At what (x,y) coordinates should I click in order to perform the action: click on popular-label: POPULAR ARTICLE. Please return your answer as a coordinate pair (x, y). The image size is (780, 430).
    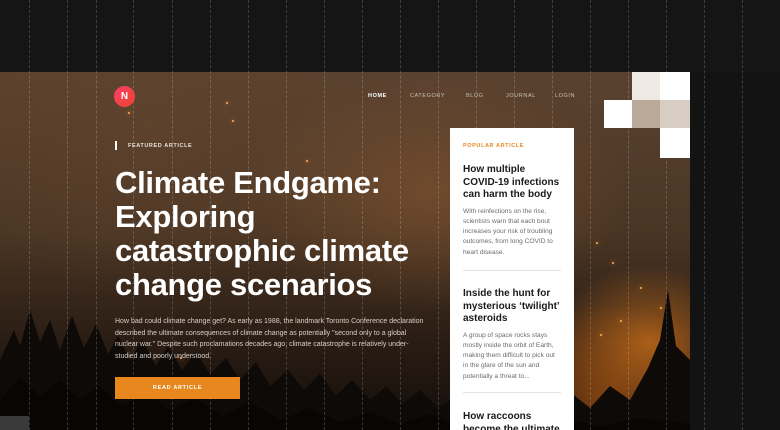
    Looking at the image, I should click on (494, 146).